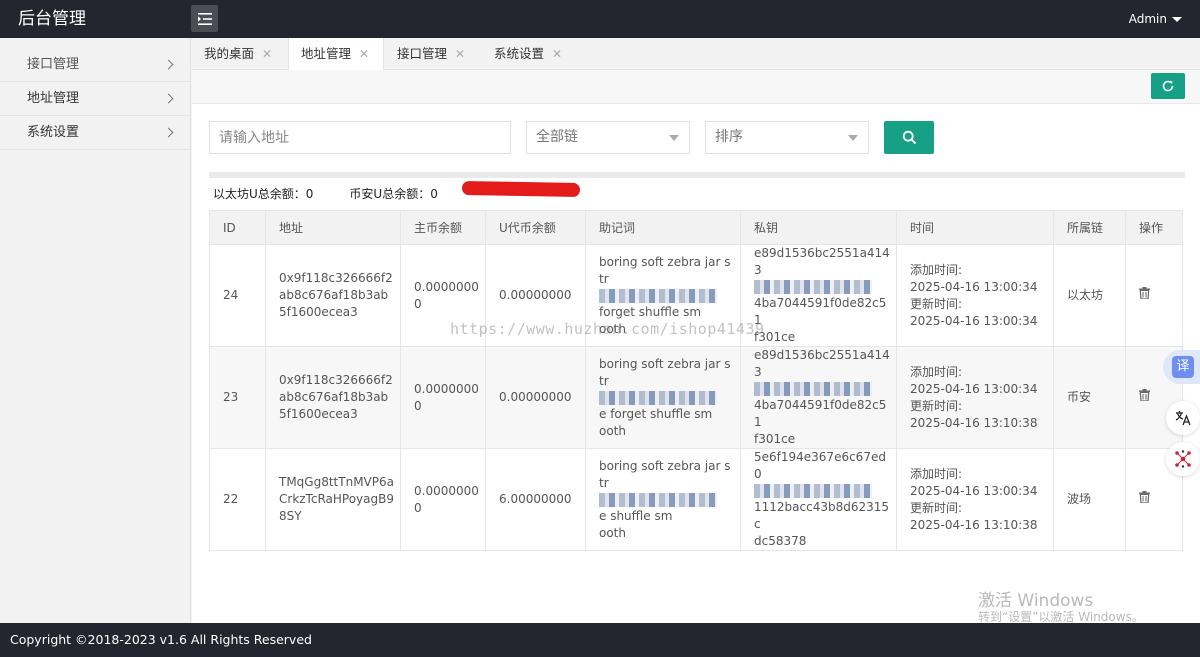  I want to click on sort-select: 排序, so click(787, 137).